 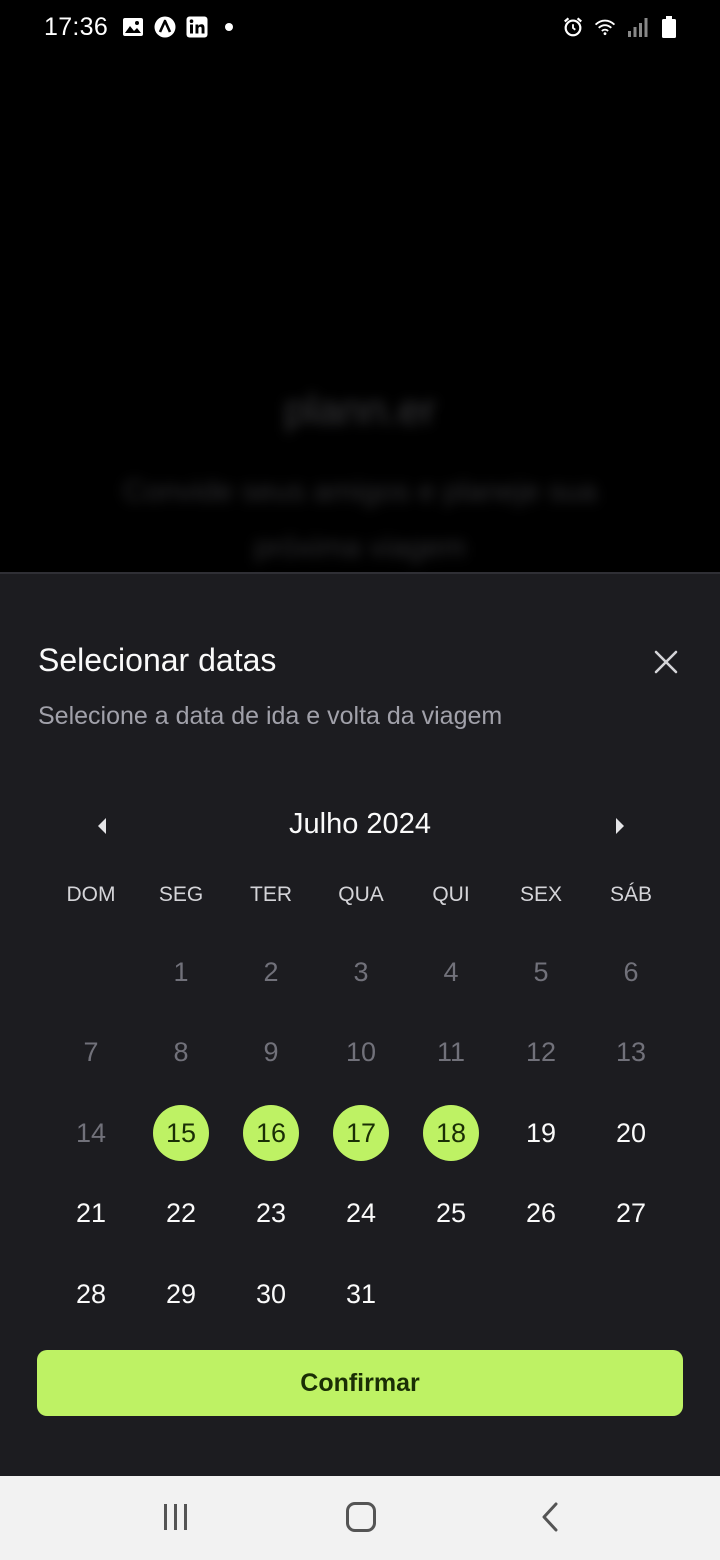 I want to click on month-navigation: Julho 2024, so click(x=360, y=827).